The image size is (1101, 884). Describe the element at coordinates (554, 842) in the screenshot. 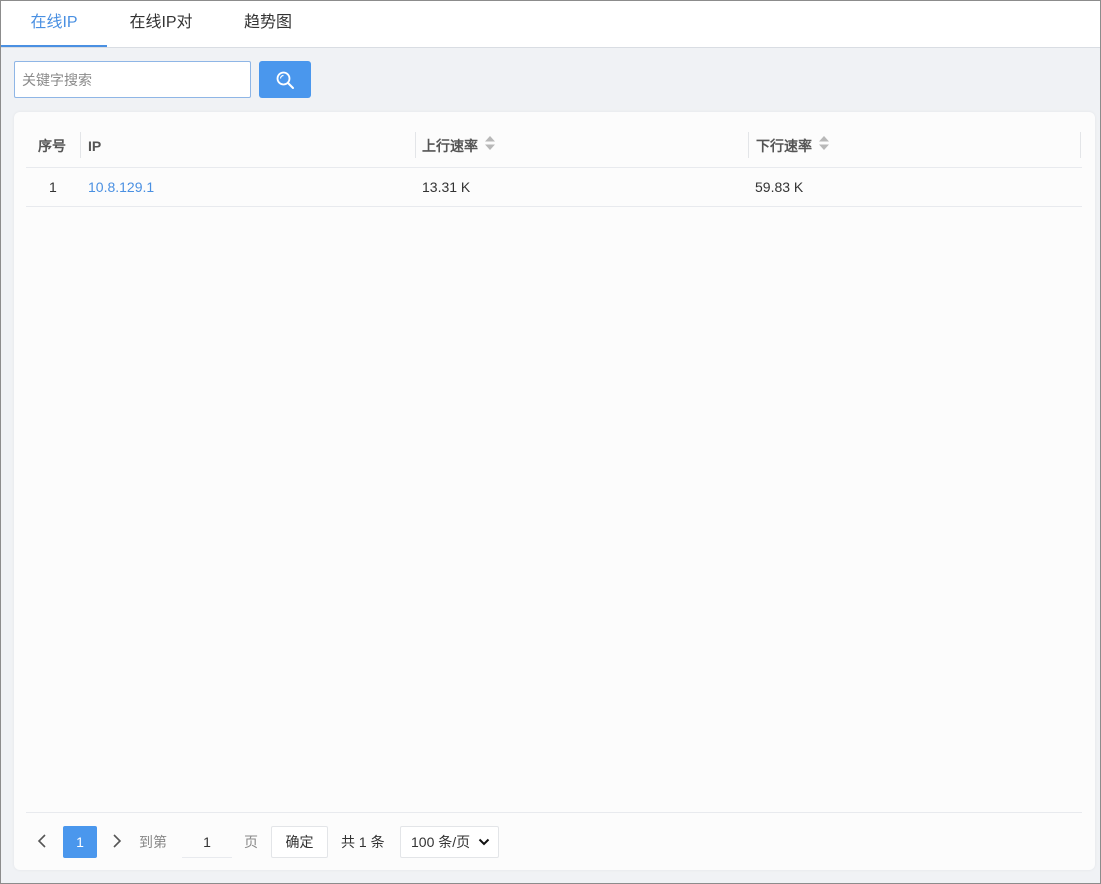

I see `pagination: 1 到第 页 确定 共 1 条 100 条/页` at that location.